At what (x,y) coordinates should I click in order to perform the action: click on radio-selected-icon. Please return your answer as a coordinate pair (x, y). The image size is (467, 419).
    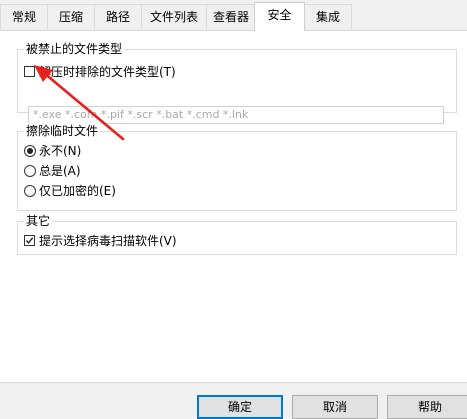
    Looking at the image, I should click on (30, 151).